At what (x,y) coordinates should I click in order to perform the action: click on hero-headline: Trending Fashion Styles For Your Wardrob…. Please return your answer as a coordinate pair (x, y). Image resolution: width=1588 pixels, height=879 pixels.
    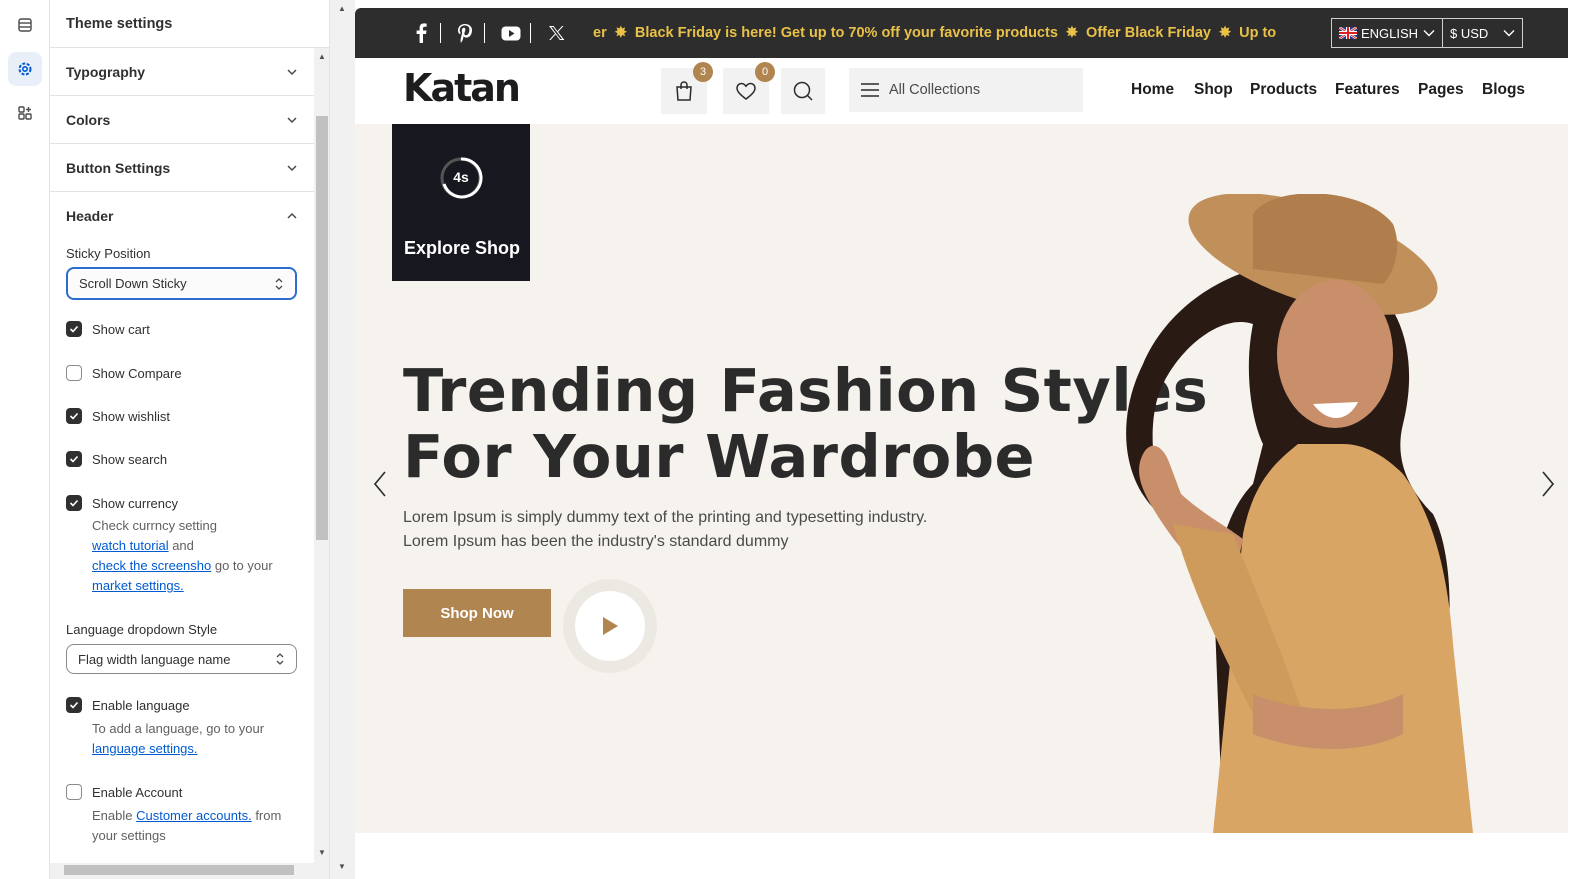
    Looking at the image, I should click on (805, 424).